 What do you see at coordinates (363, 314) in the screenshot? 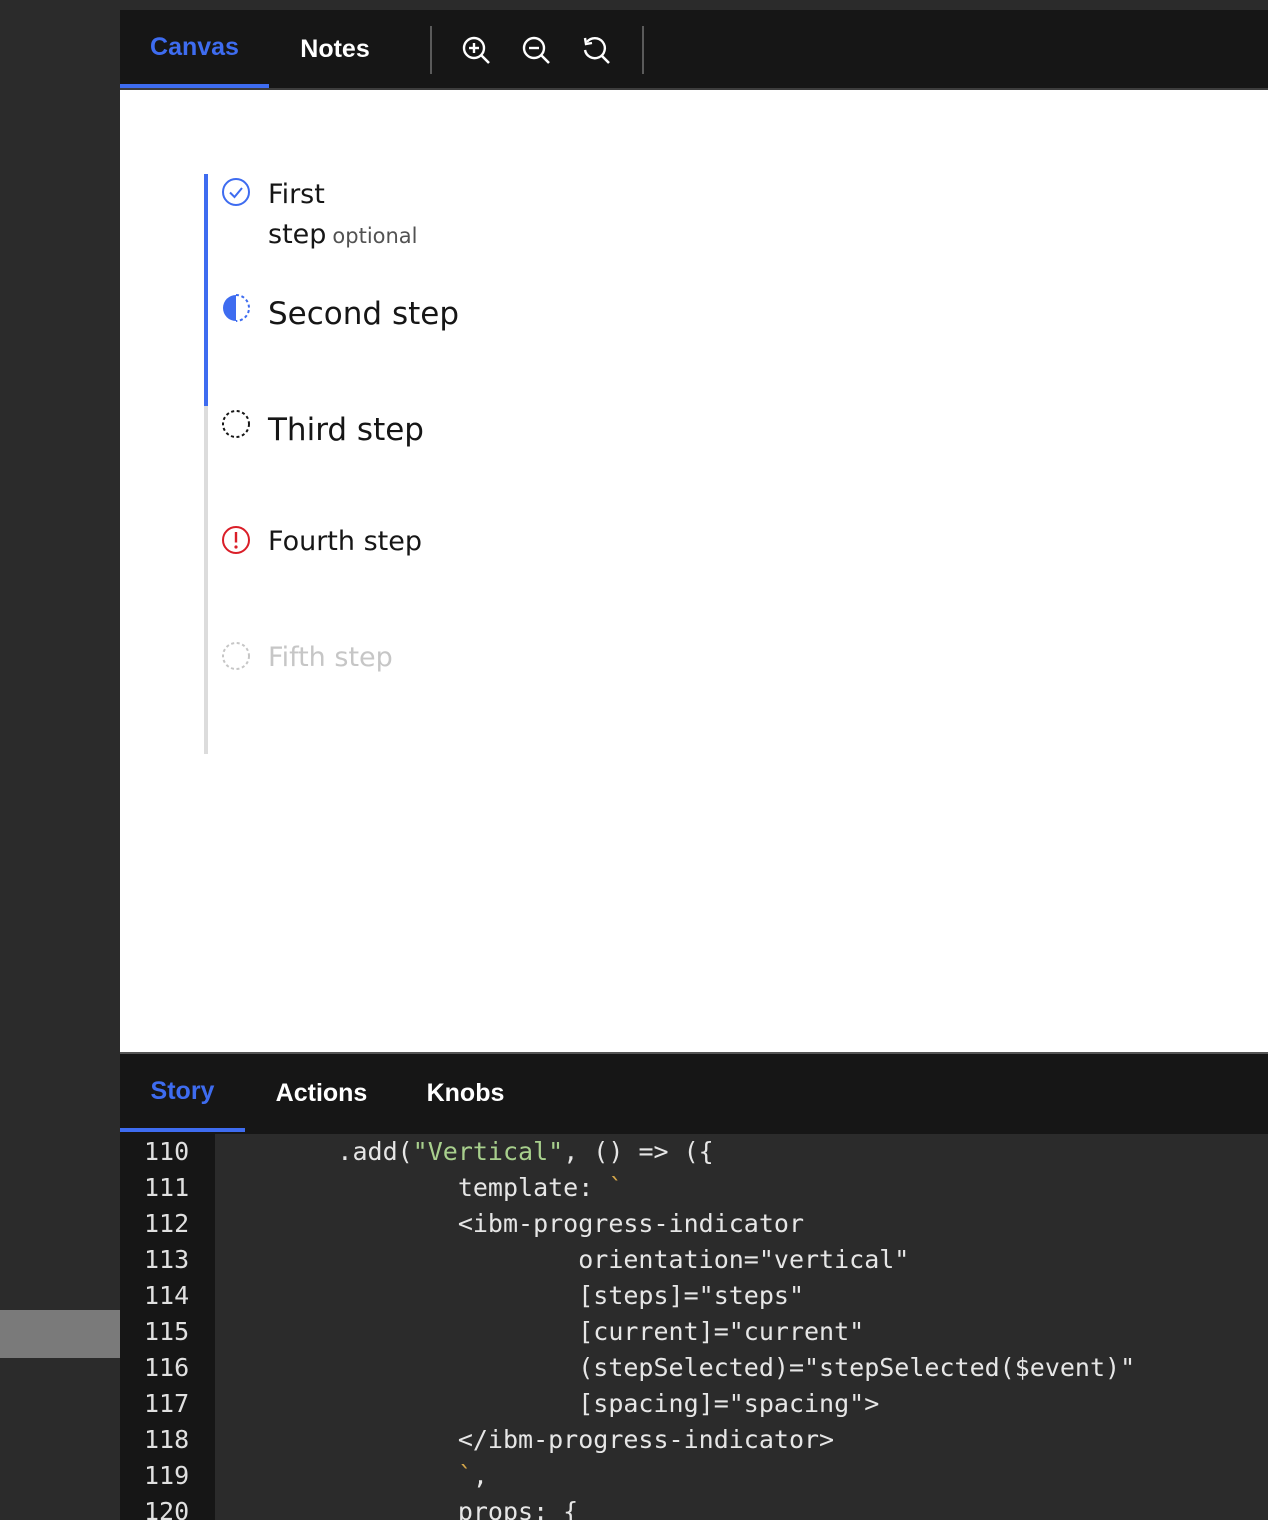
I see `step-label: Second step` at bounding box center [363, 314].